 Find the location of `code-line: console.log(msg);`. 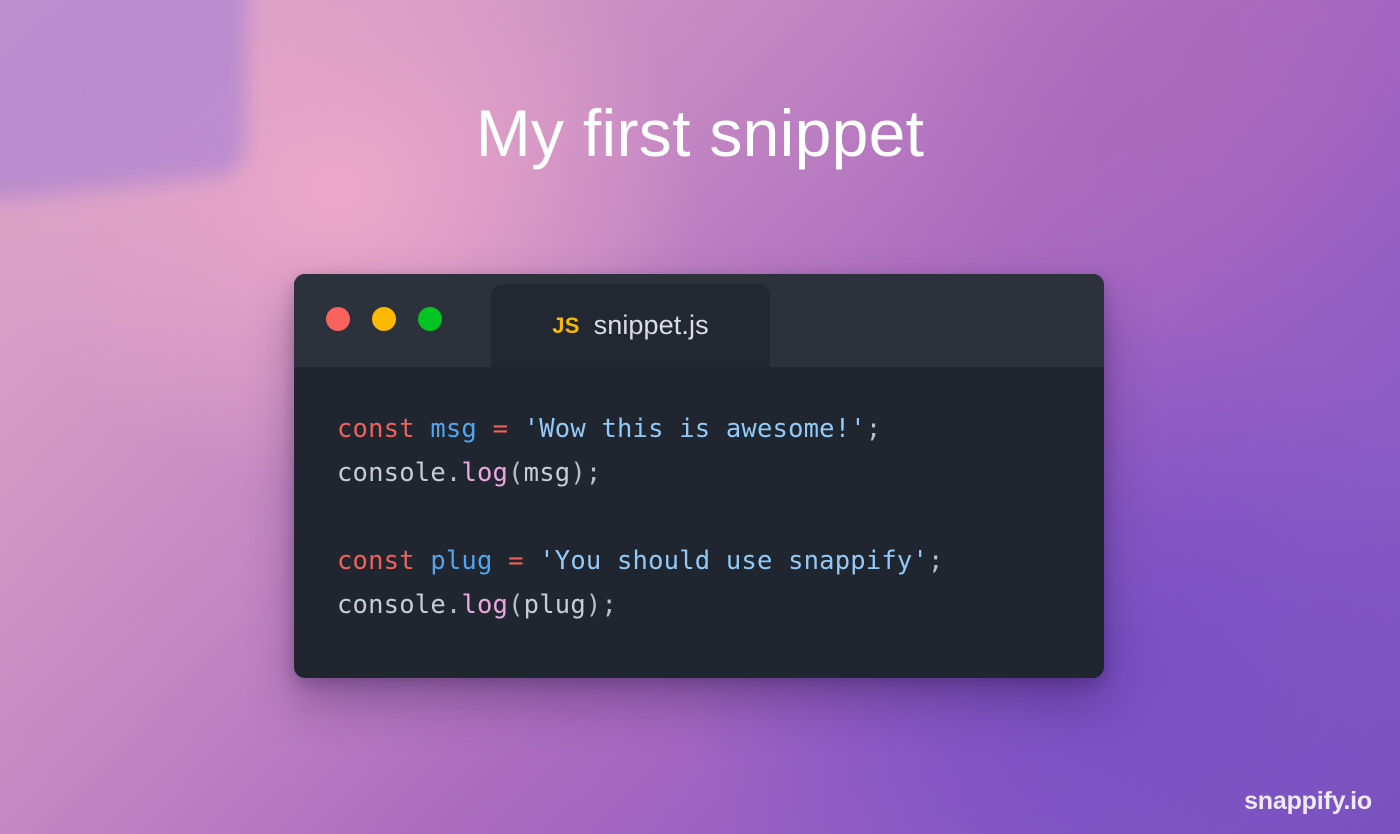

code-line: console.log(msg); is located at coordinates (720, 473).